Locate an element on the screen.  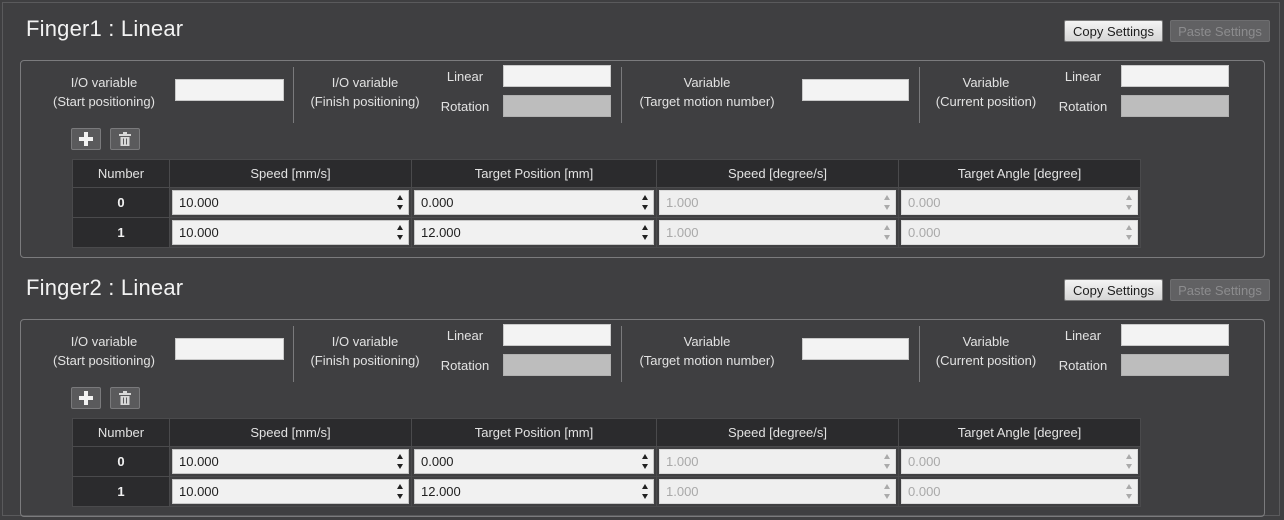
target-position-value: 0.000 is located at coordinates (437, 202).